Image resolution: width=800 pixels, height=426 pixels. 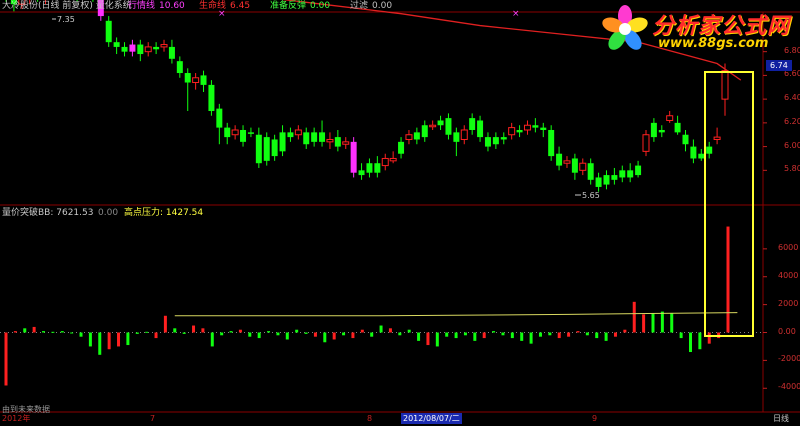 What do you see at coordinates (431, 418) in the screenshot?
I see `cursor-date-label: 2012/08/07/二` at bounding box center [431, 418].